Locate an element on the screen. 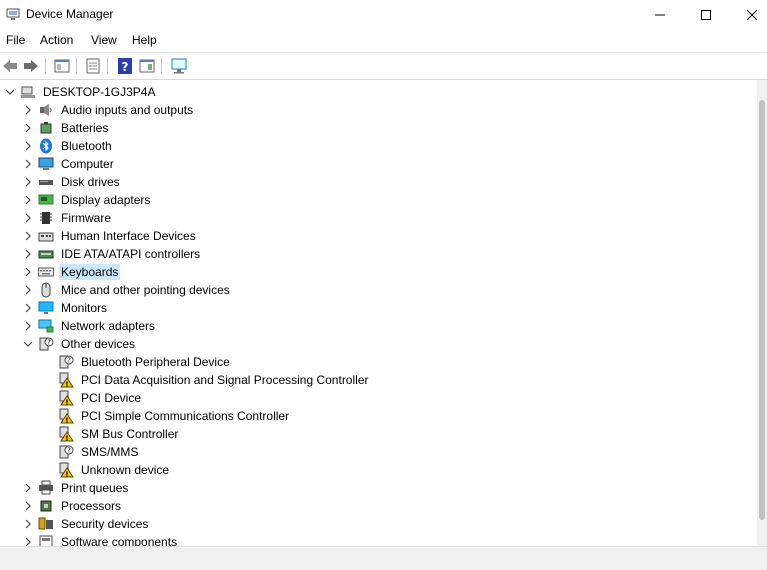  tree-category-label: Network adapters is located at coordinates (108, 326).